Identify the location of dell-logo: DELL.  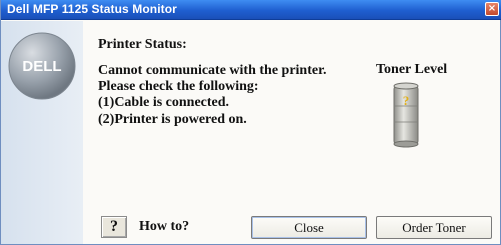
(42, 66).